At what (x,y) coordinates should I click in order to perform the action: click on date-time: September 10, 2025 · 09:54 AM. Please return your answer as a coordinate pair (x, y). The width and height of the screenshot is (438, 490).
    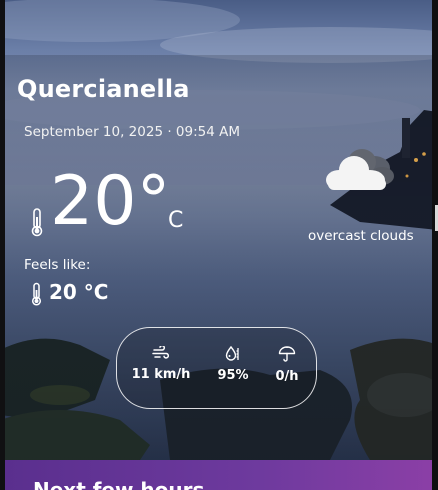
    Looking at the image, I should click on (132, 132).